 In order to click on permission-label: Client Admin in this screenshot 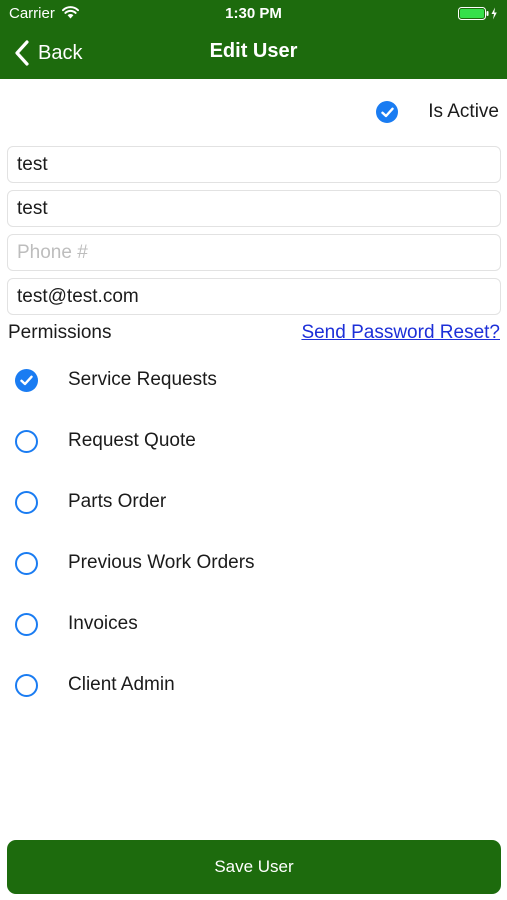, I will do `click(121, 684)`.